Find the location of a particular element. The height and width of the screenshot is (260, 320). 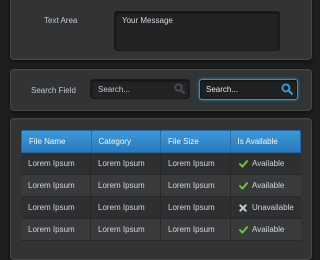

column-header-file-size: File Size is located at coordinates (196, 141).